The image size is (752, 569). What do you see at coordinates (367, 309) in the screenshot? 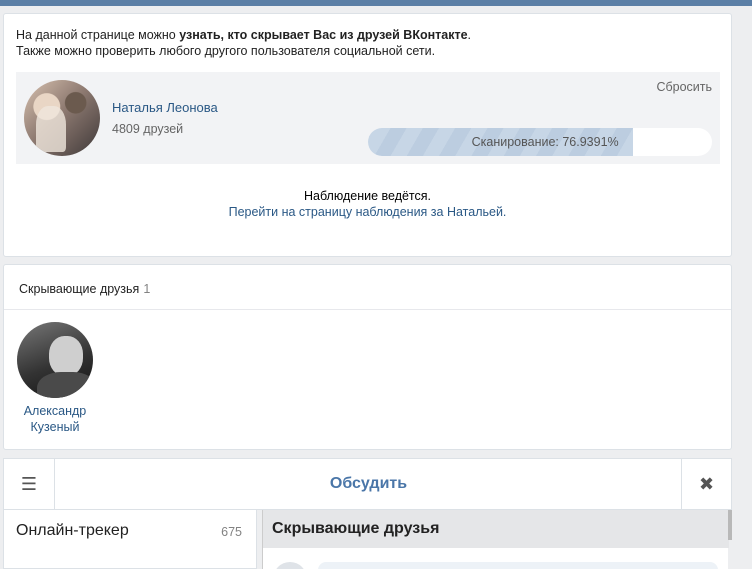
I see `divider` at bounding box center [367, 309].